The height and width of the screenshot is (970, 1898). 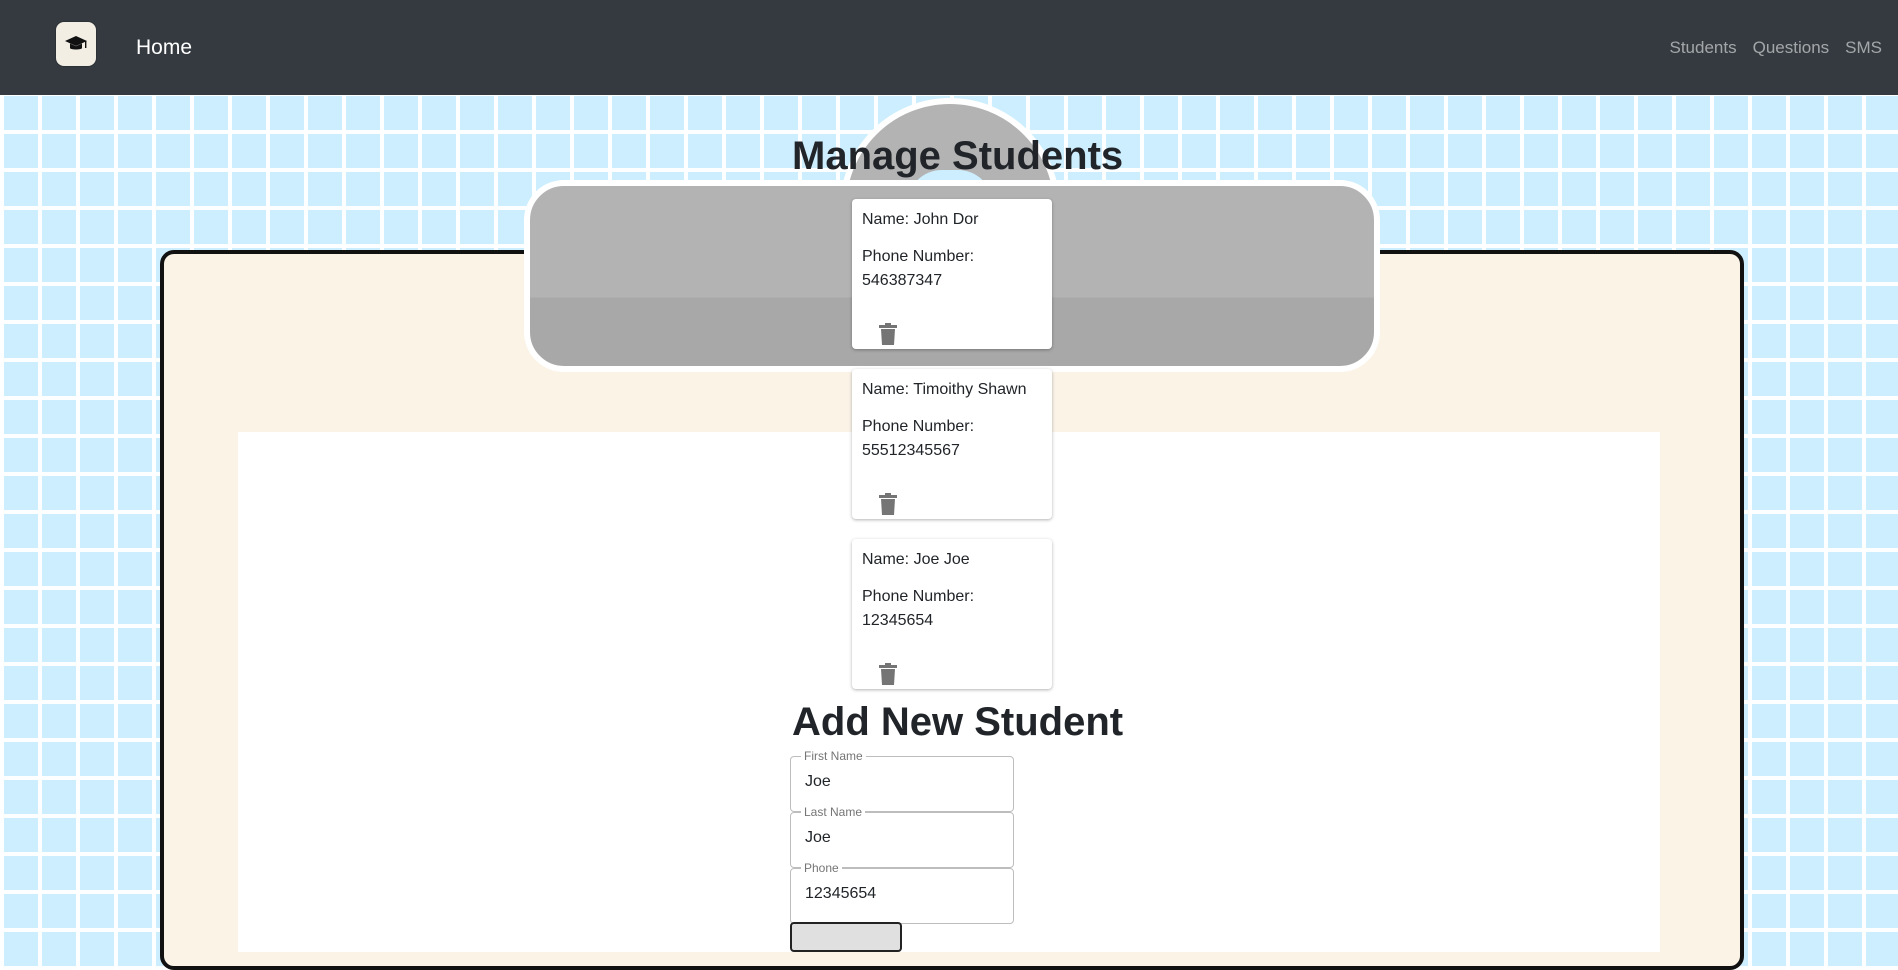 What do you see at coordinates (898, 620) in the screenshot?
I see `student-phone: 12345654` at bounding box center [898, 620].